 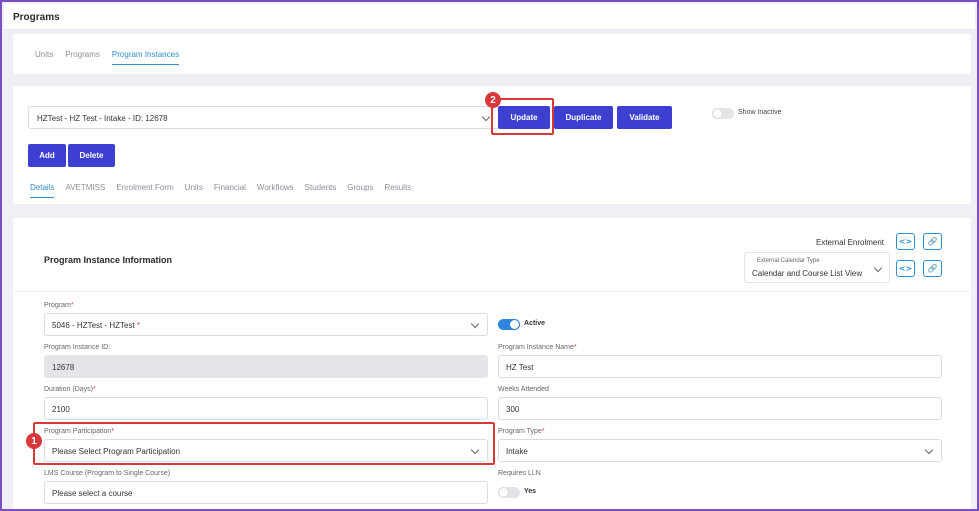 I want to click on requires-lln-toggle, so click(x=509, y=492).